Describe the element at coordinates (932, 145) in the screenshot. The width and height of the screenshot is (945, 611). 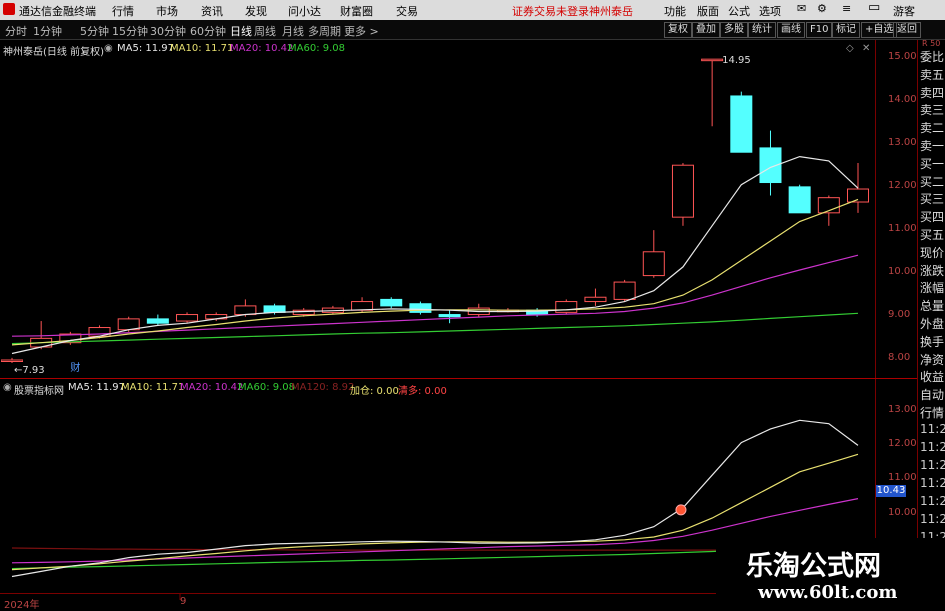
I see `sidebar-item: 卖一` at that location.